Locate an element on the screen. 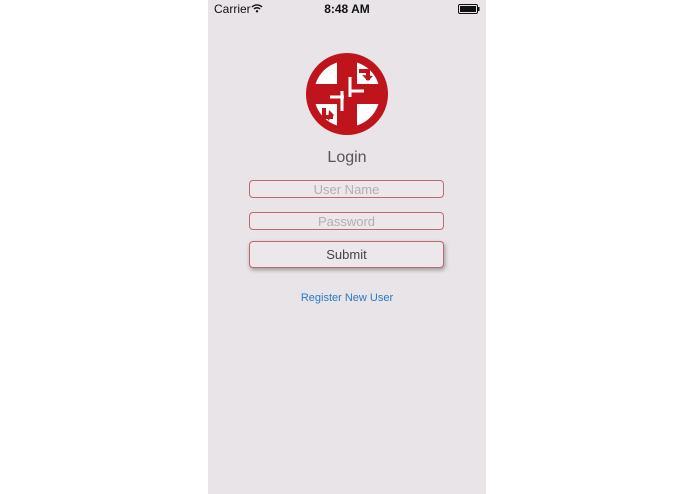  battery-icon is located at coordinates (469, 9).